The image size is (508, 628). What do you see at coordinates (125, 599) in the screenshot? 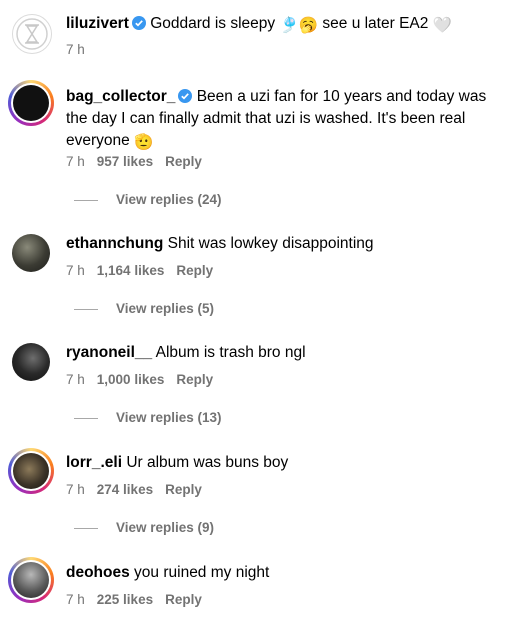
I see `likes-count: 225 likes` at bounding box center [125, 599].